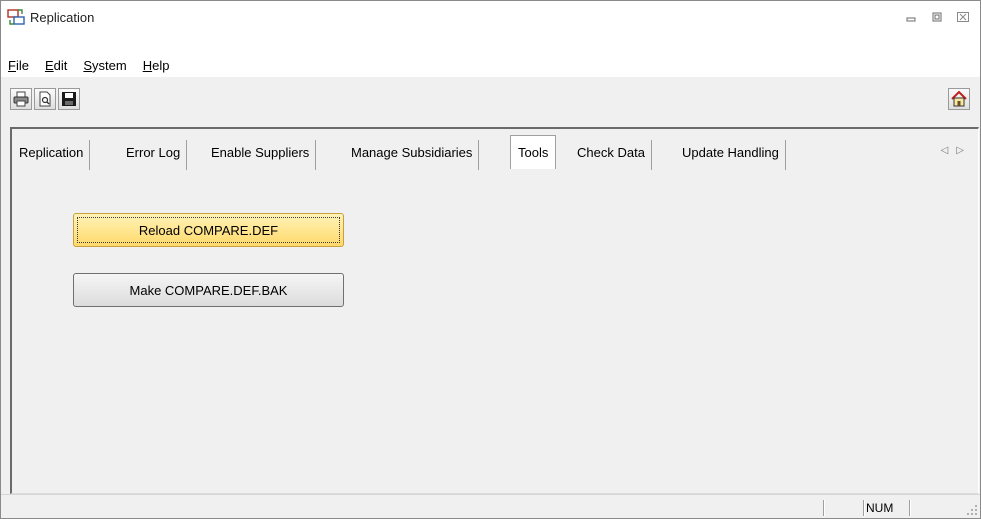  I want to click on tab-label: Replication, so click(51, 152).